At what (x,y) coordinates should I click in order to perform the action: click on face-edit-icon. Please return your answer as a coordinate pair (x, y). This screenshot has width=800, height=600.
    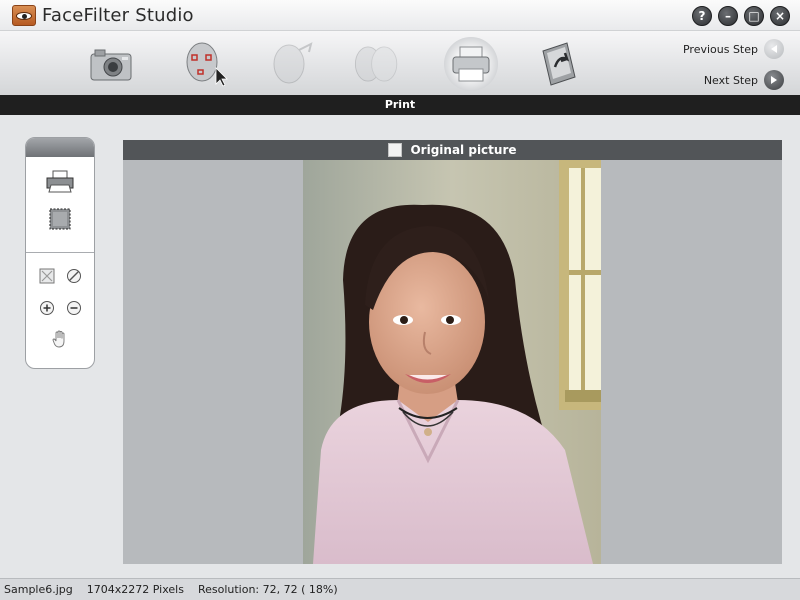
    Looking at the image, I should click on (293, 63).